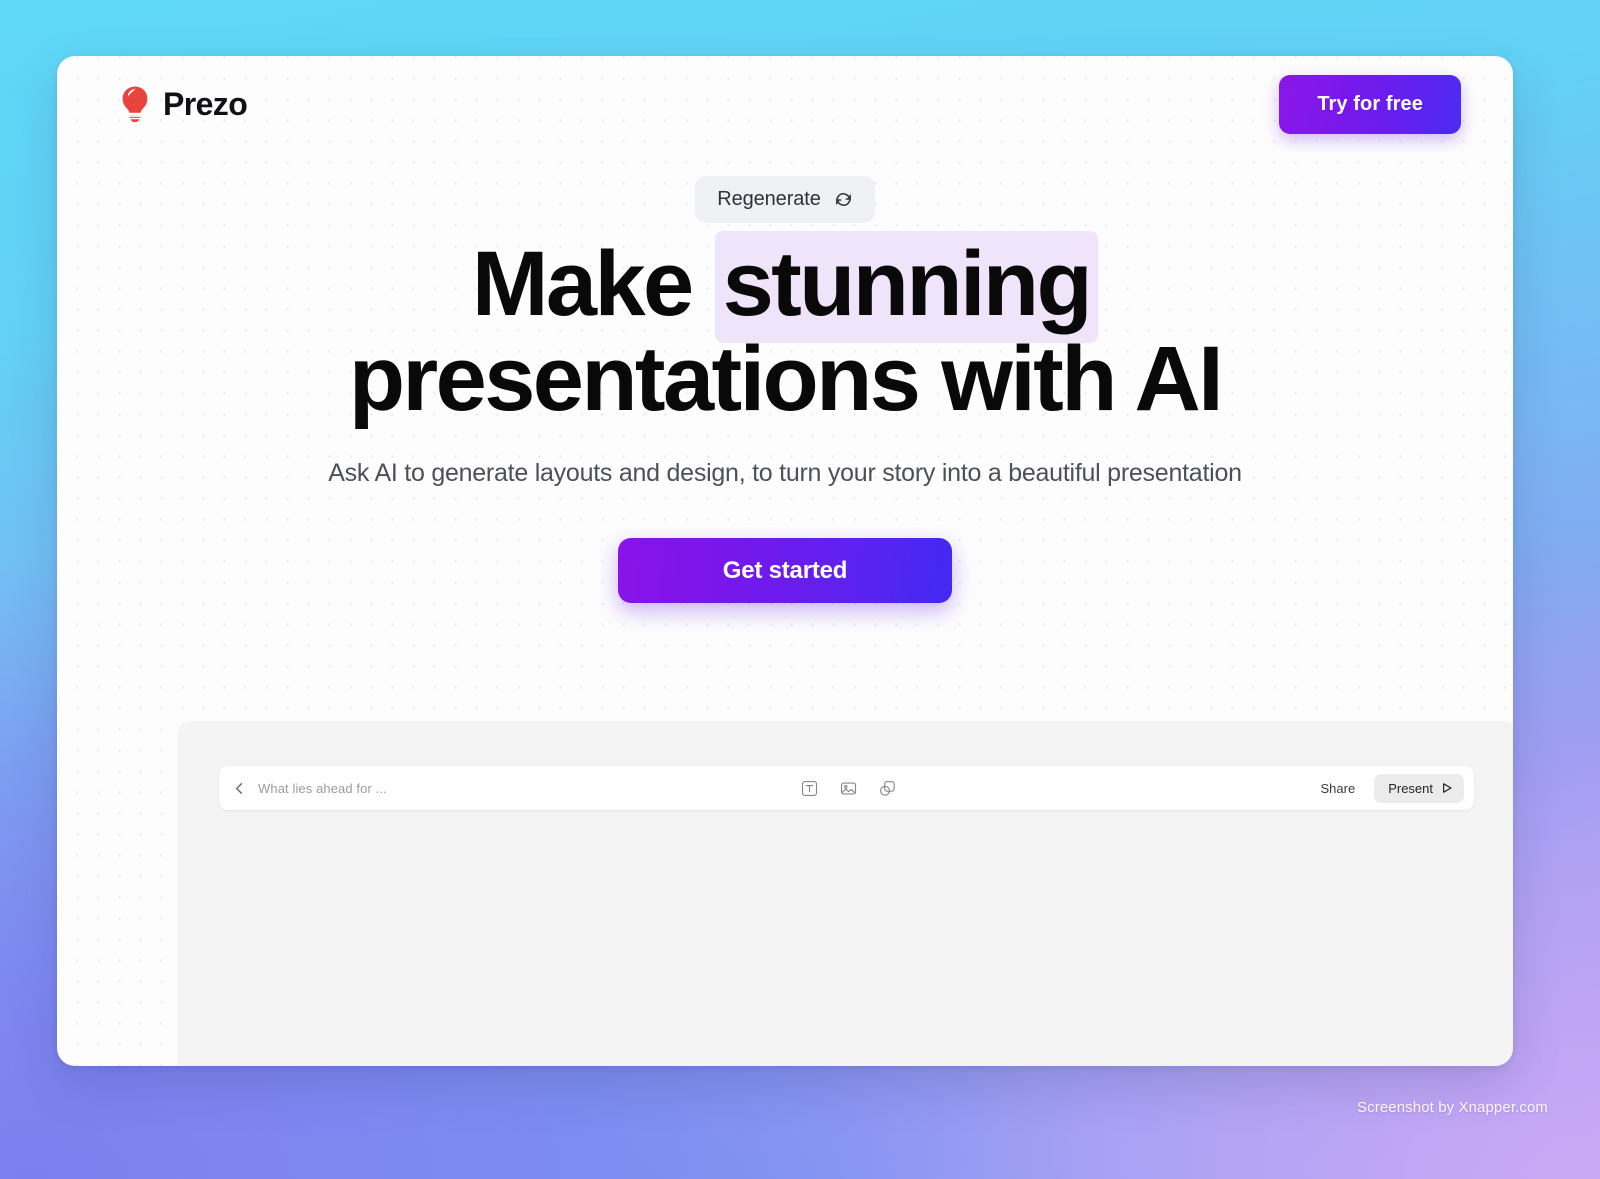 This screenshot has height=1179, width=1600. I want to click on image-tool-icon, so click(848, 788).